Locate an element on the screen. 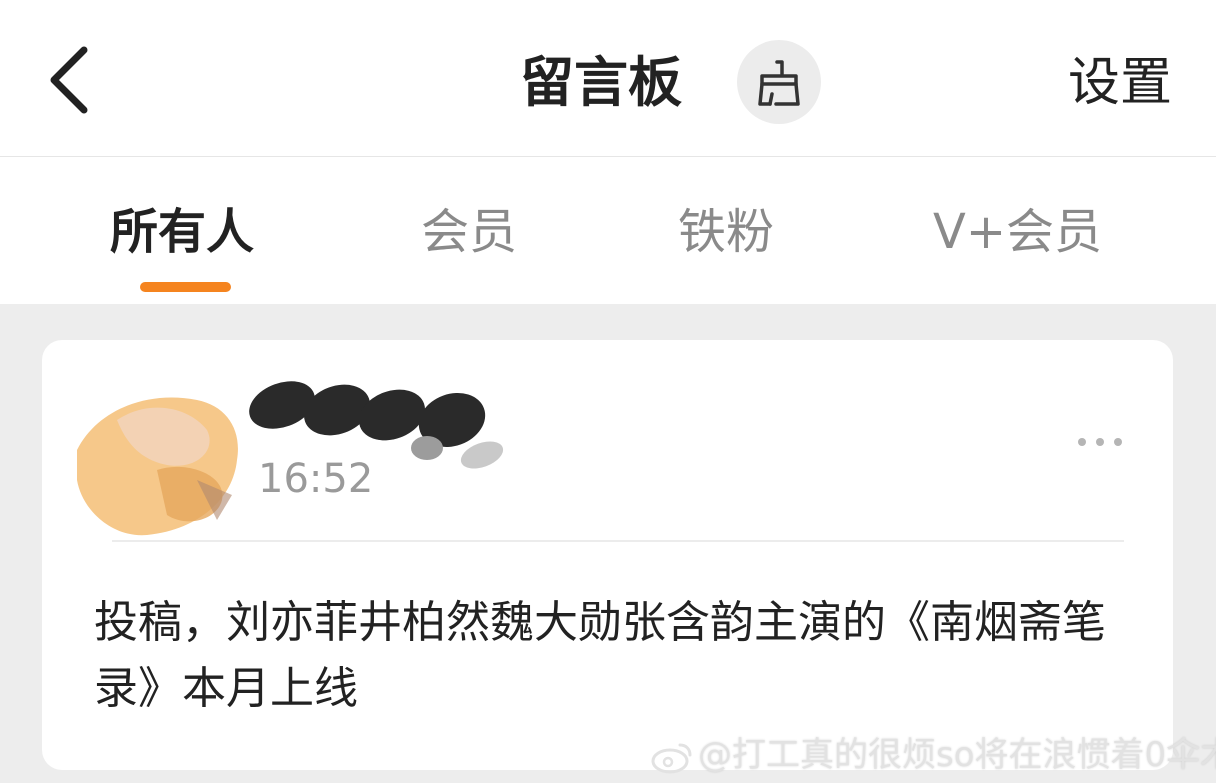  watermark: @打工真的很烦so将在浪惯着0伞木 is located at coordinates (933, 755).